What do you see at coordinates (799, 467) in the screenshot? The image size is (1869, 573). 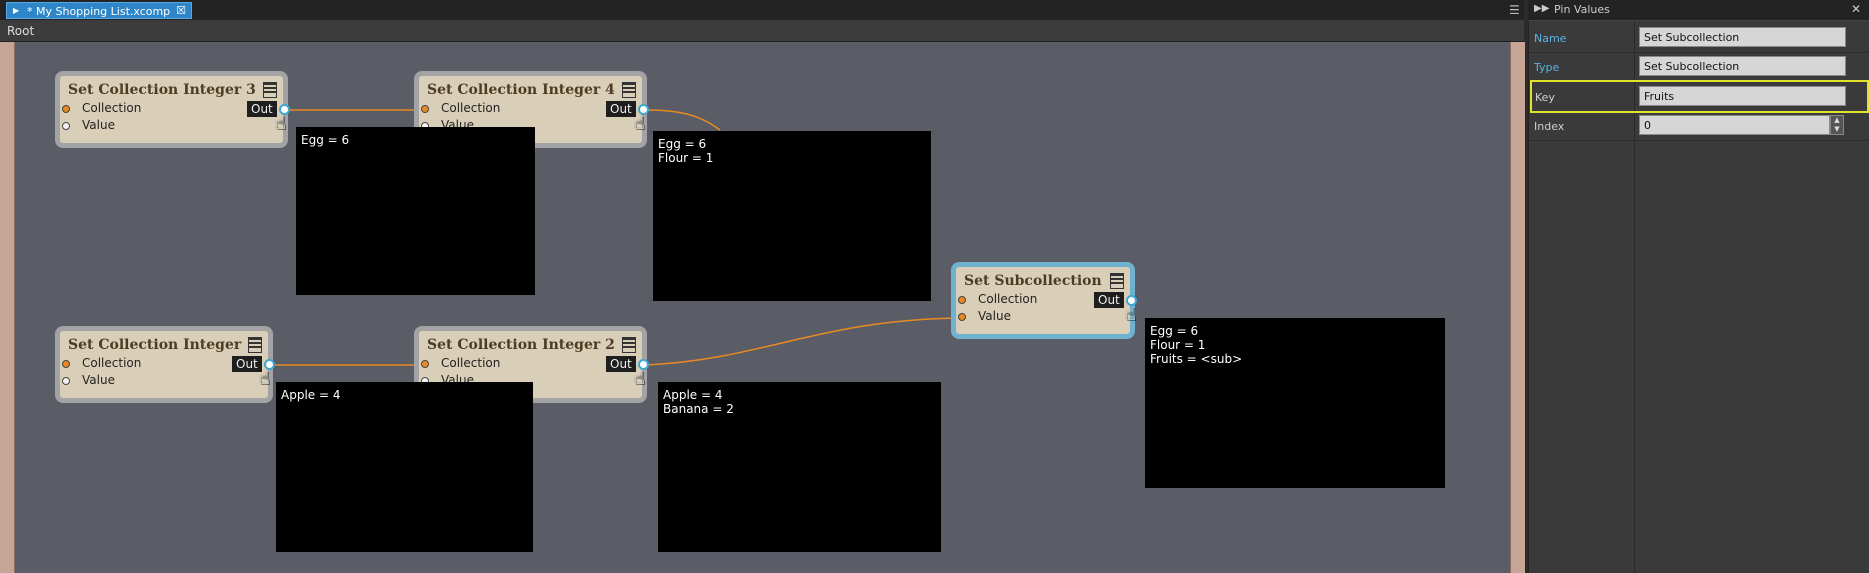 I see `tooltip-set-collection-integer-2: Apple = 4 Banana = 2` at bounding box center [799, 467].